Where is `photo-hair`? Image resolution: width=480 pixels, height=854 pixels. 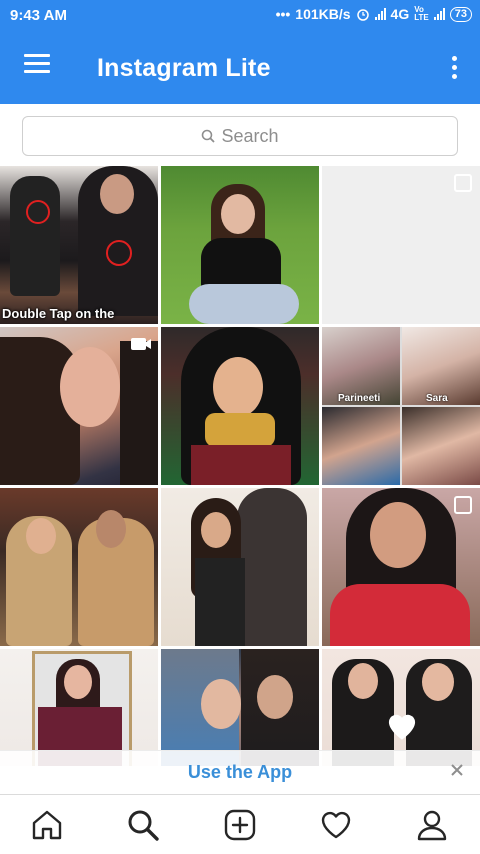
photo-hair is located at coordinates (139, 413).